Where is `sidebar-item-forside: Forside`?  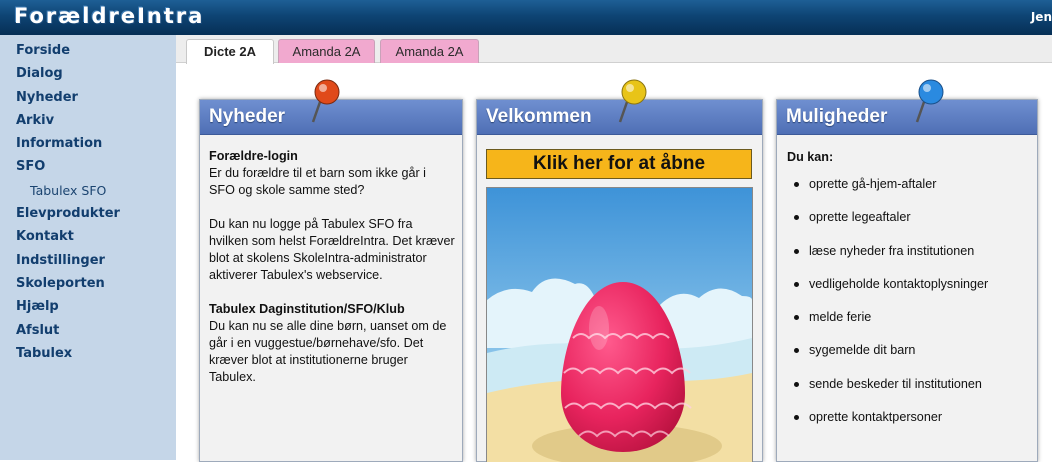
sidebar-item-forside: Forside is located at coordinates (88, 50).